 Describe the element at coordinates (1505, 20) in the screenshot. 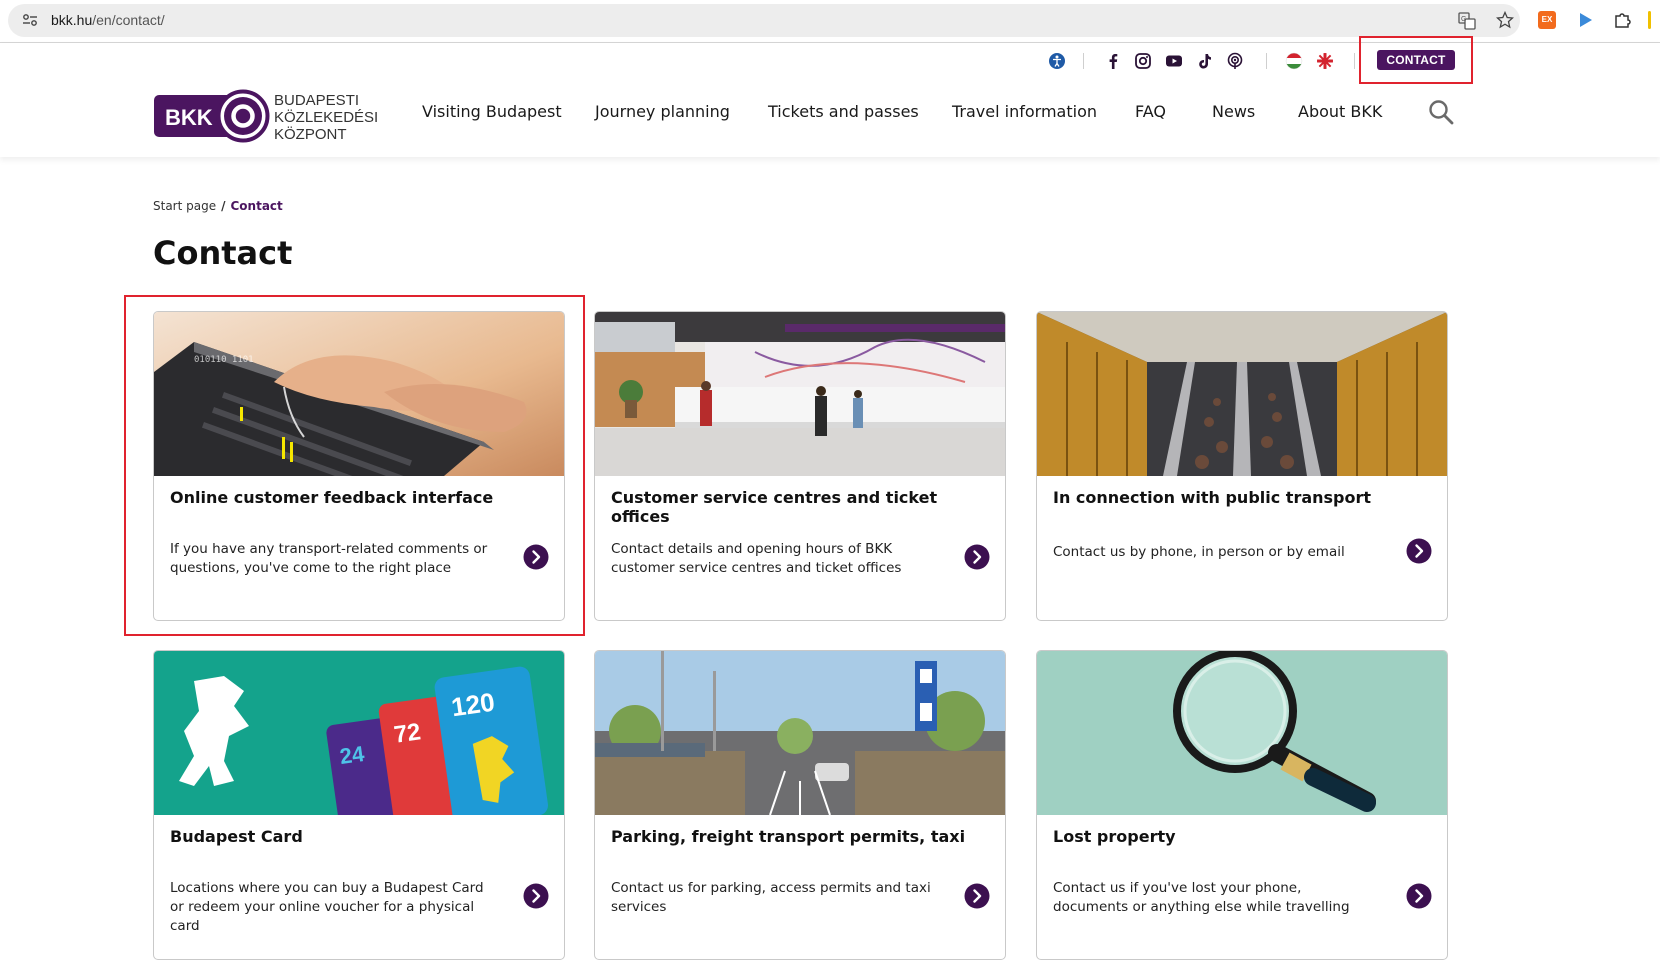

I see `bookmark-star-icon` at that location.